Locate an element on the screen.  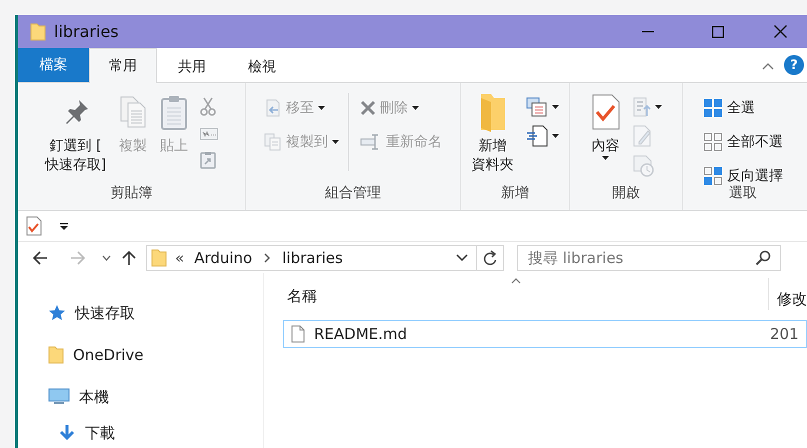
grid-icon is located at coordinates (713, 108).